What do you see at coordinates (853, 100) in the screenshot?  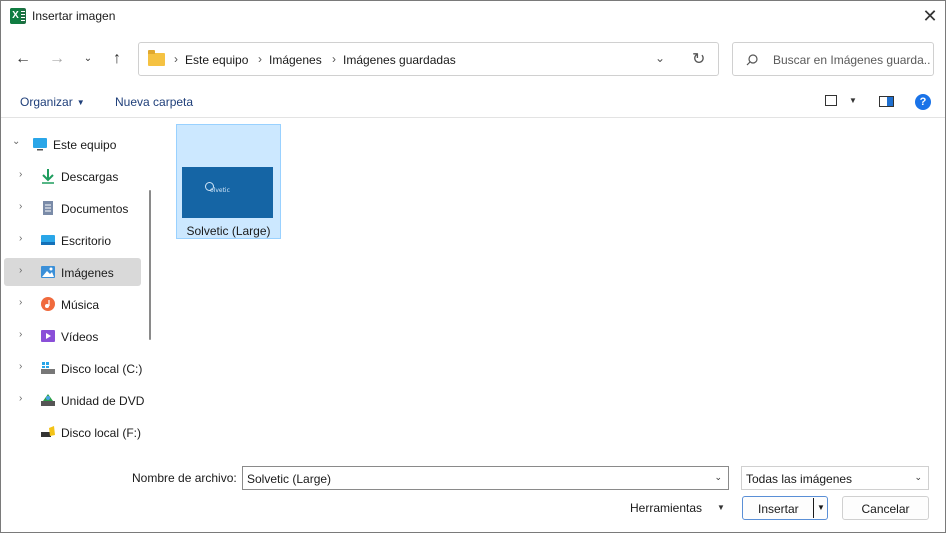 I see `view-options-caret-icon: ▼` at bounding box center [853, 100].